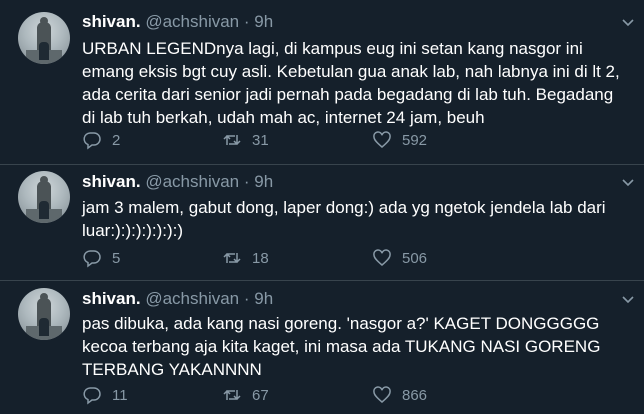 The image size is (644, 414). Describe the element at coordinates (245, 140) in the screenshot. I see `retweet-button: 31` at that location.